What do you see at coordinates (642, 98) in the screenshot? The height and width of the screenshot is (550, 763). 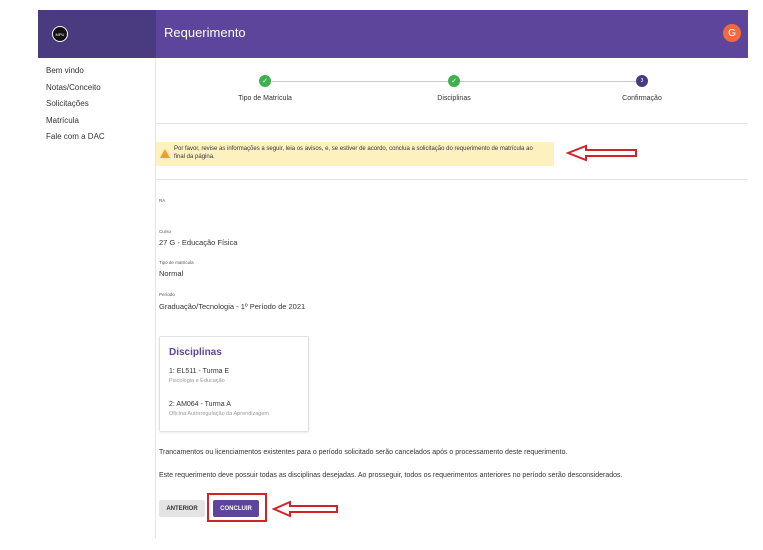 I see `step-3-label: Confirmação` at bounding box center [642, 98].